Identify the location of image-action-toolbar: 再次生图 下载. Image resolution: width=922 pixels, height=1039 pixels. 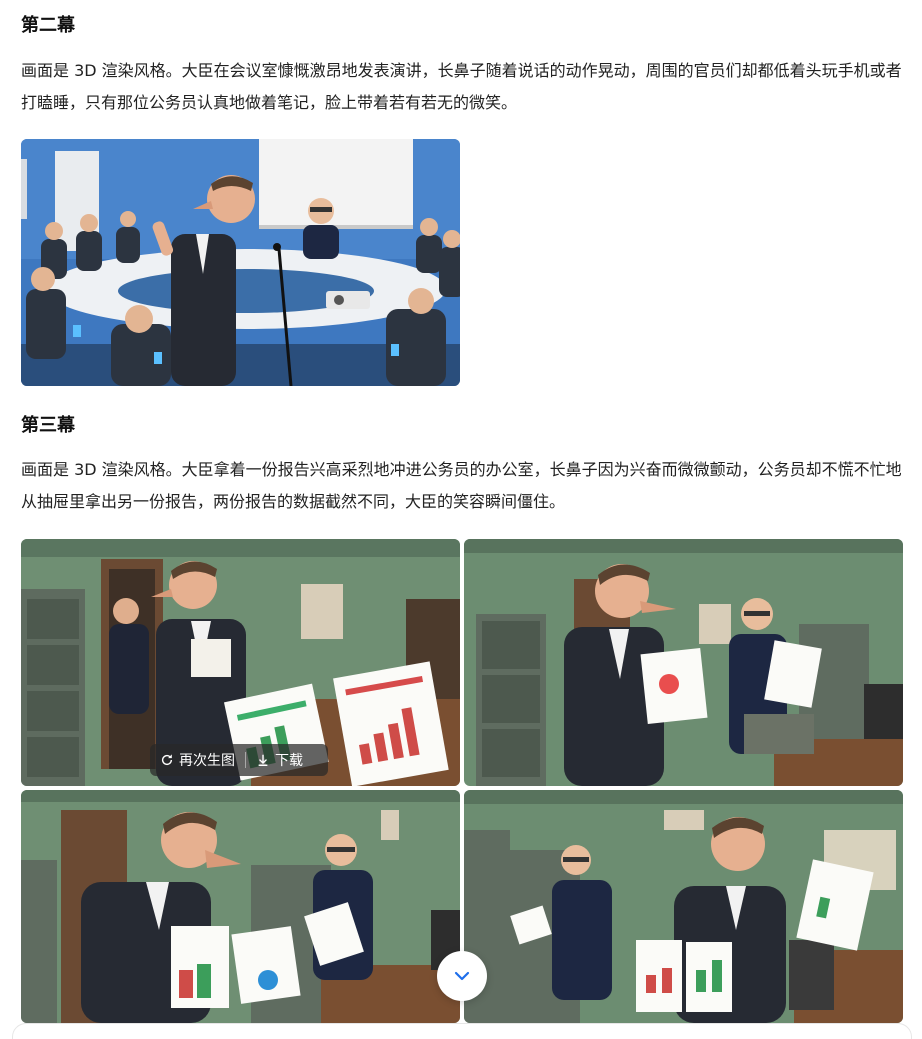
(239, 760).